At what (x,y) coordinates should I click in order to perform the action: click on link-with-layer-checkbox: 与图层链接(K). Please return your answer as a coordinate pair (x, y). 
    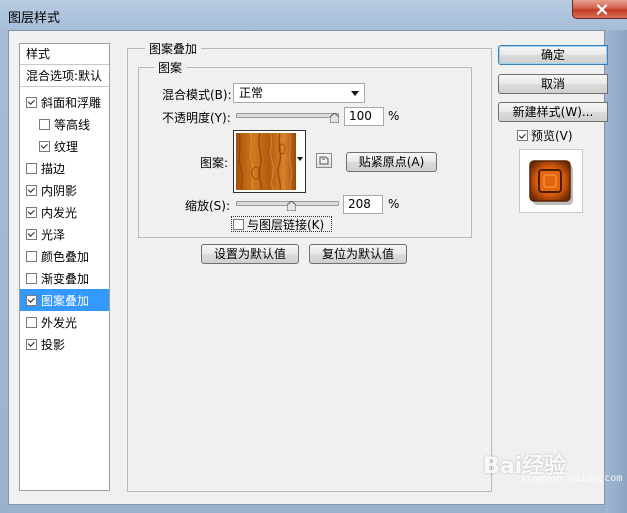
    Looking at the image, I should click on (281, 224).